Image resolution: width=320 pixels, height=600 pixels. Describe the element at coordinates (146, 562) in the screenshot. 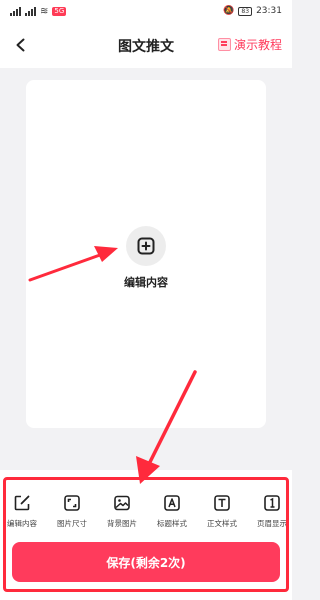

I see `save-button: 保存(剩余2次)` at that location.